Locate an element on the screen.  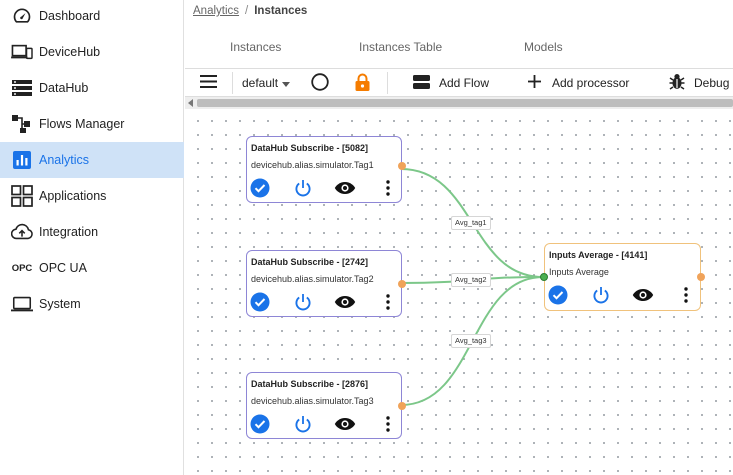
breadcrumb: Analytics / Instances is located at coordinates (250, 11).